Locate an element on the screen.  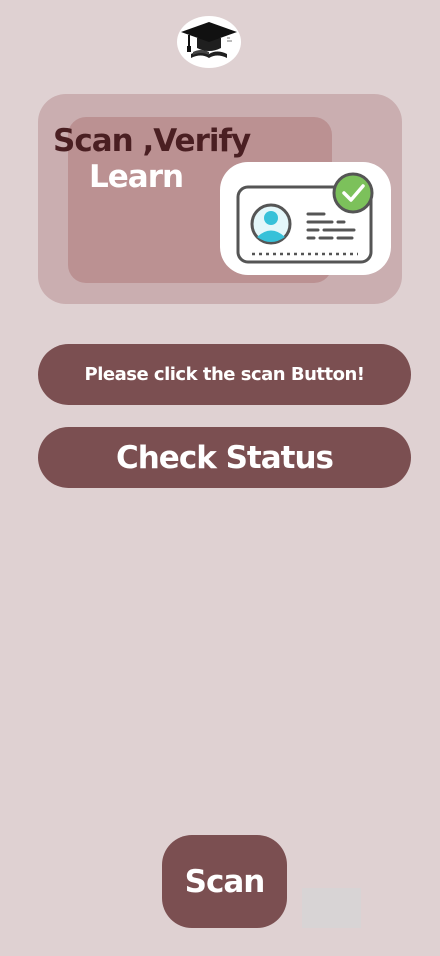
app-logo is located at coordinates (209, 42).